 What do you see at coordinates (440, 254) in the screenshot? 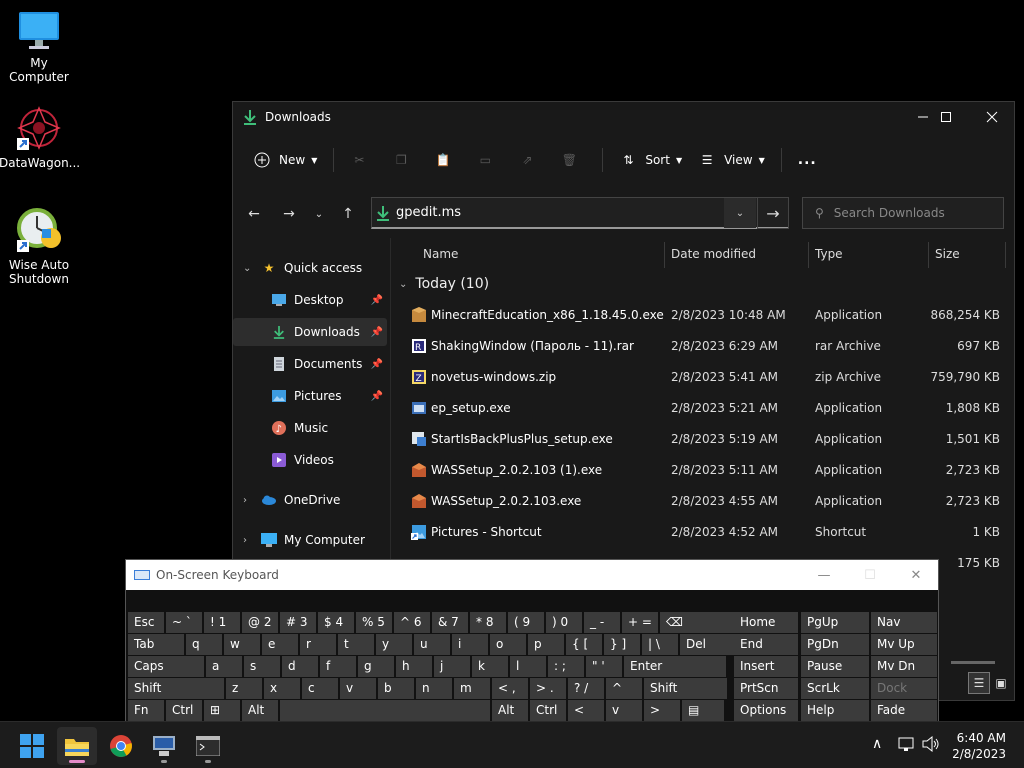
I see `column-header-name: Name` at bounding box center [440, 254].